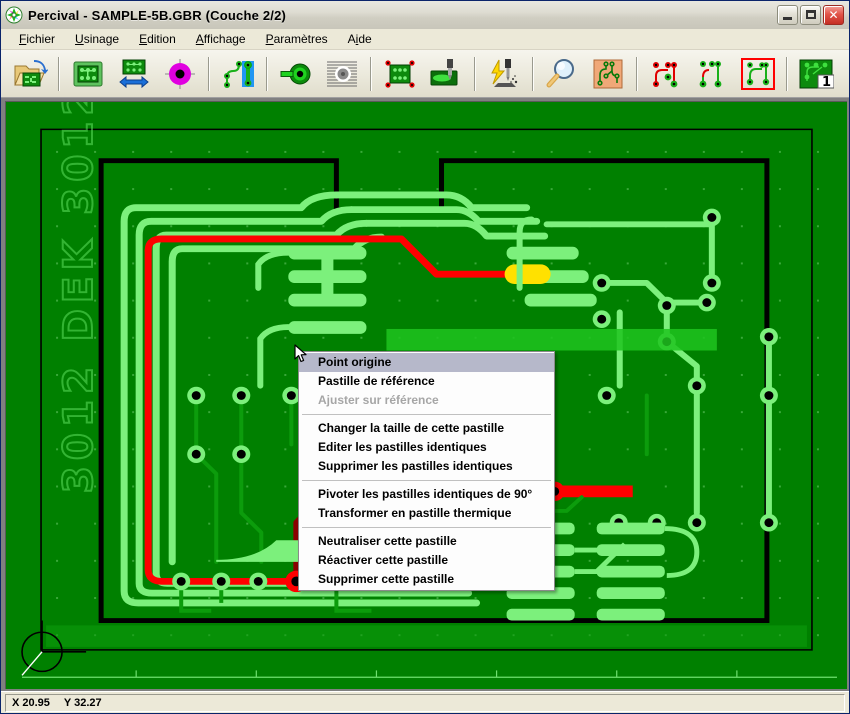  I want to click on maximize-button, so click(810, 15).